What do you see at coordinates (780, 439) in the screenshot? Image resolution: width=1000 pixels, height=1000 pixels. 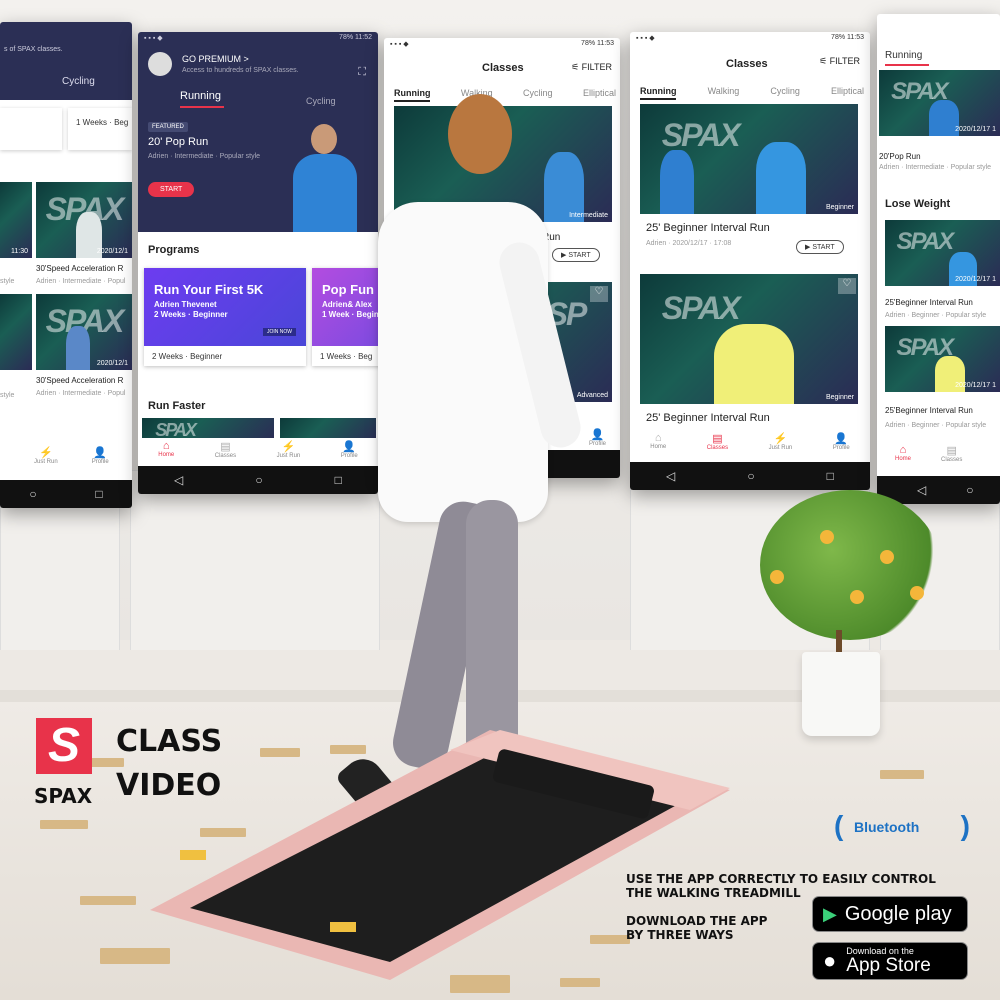 I see `bolt-icon: ⚡` at bounding box center [780, 439].